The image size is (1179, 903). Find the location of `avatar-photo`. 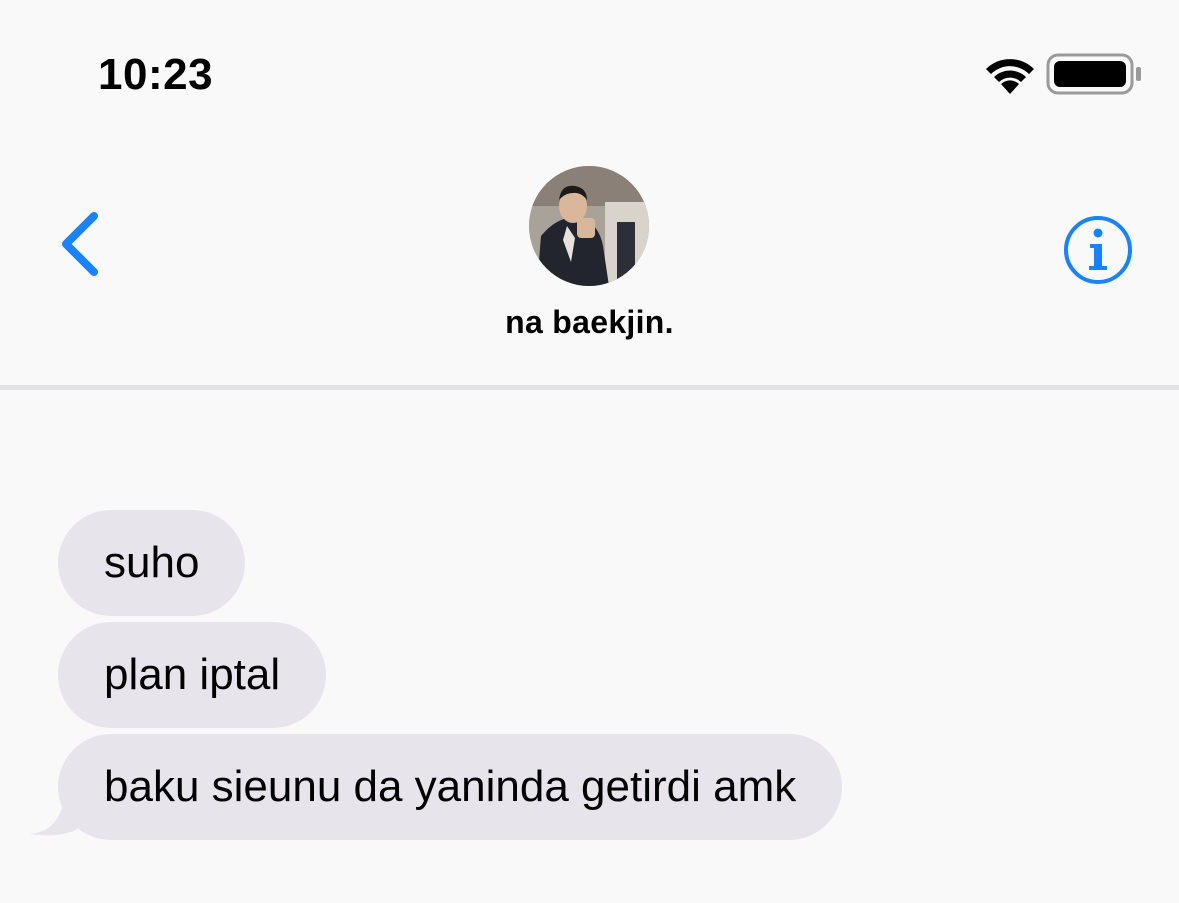

avatar-photo is located at coordinates (589, 226).